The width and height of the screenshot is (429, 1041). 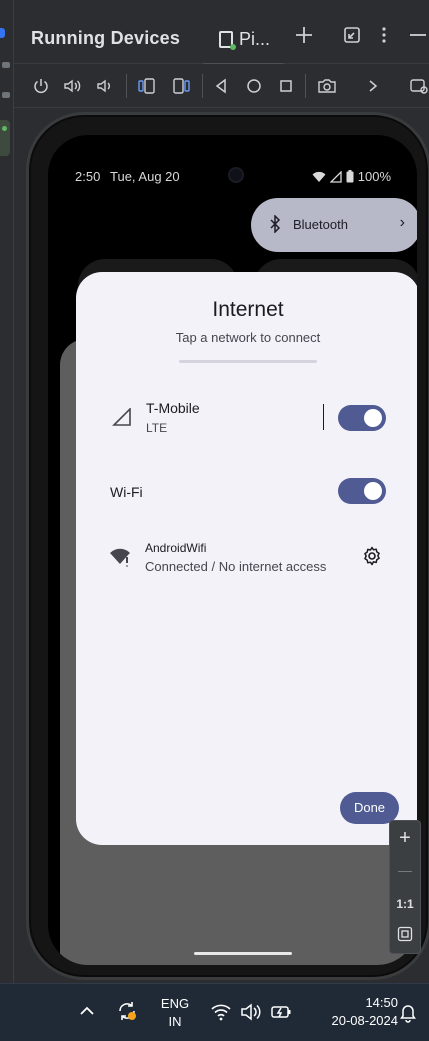 I want to click on power-icon, so click(x=41, y=86).